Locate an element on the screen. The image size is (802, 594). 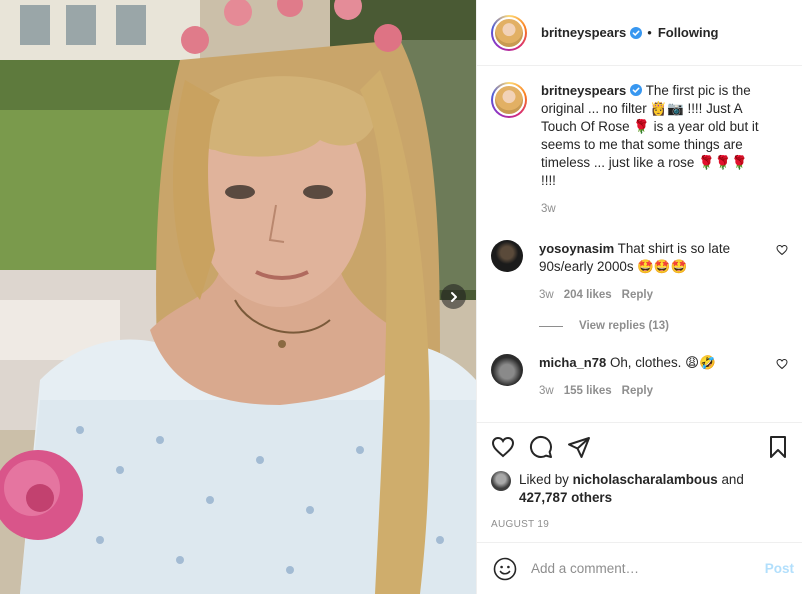
share-icon is located at coordinates (579, 447).